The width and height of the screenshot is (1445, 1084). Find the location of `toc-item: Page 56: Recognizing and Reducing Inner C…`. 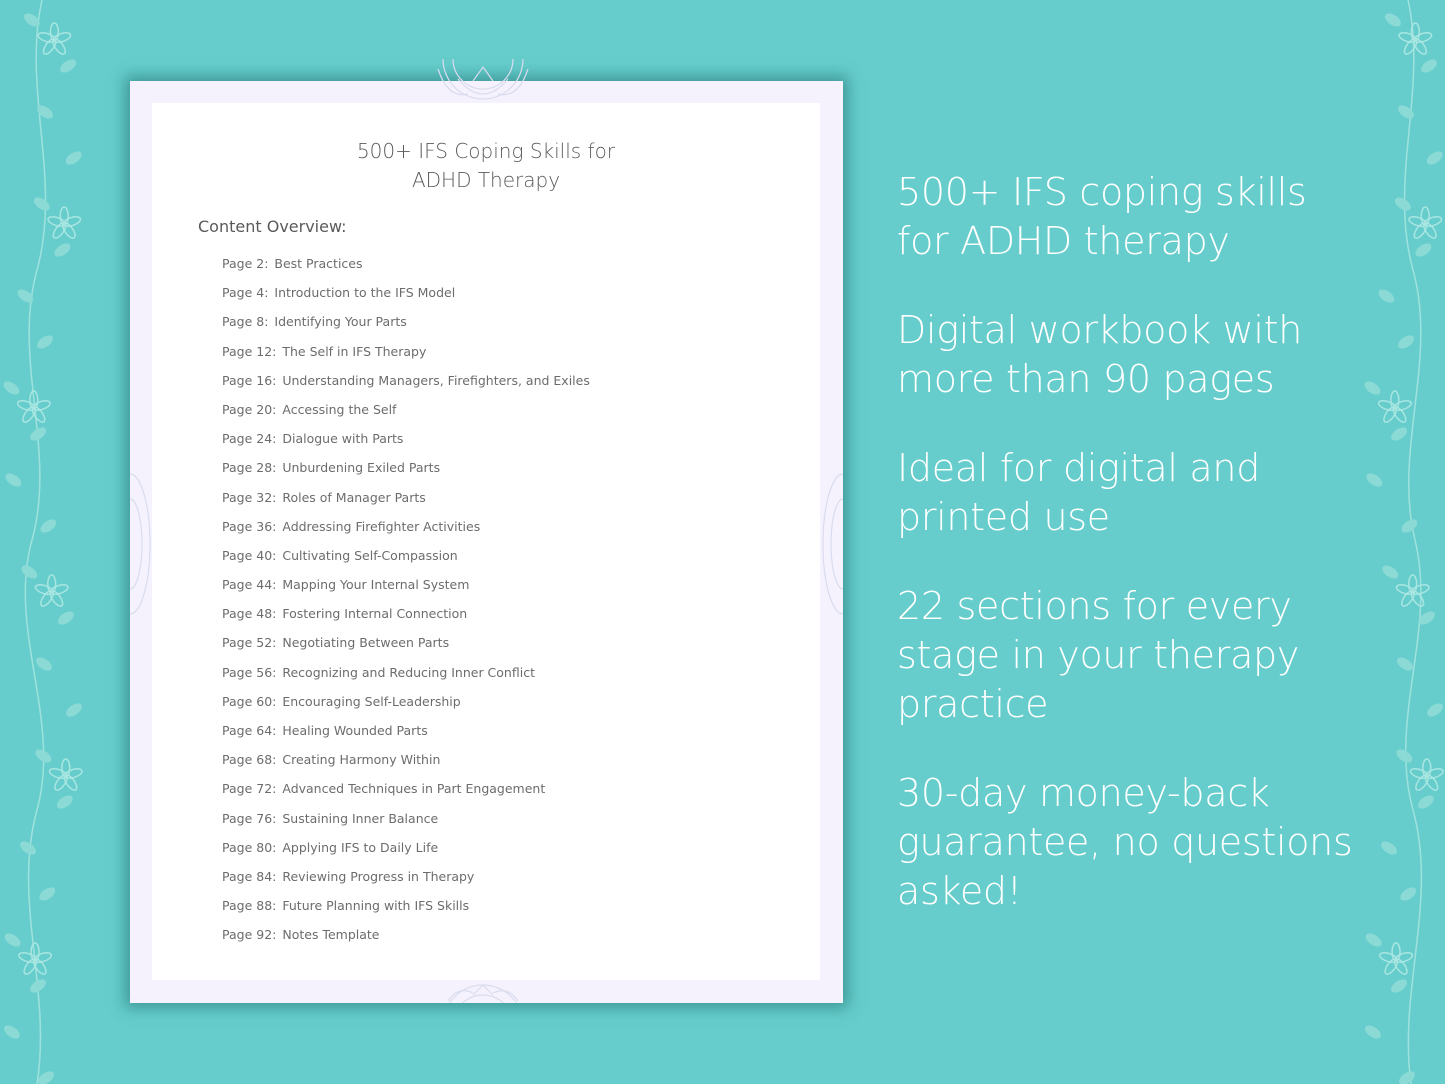

toc-item: Page 56: Recognizing and Reducing Inner C… is located at coordinates (406, 678).